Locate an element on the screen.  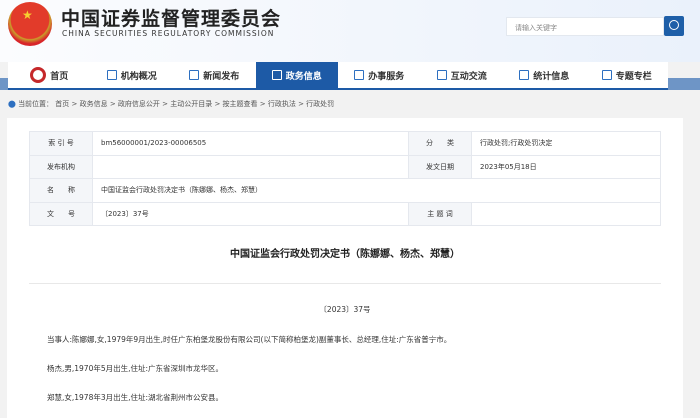
search-input: 请输入关键字 is located at coordinates (585, 26).